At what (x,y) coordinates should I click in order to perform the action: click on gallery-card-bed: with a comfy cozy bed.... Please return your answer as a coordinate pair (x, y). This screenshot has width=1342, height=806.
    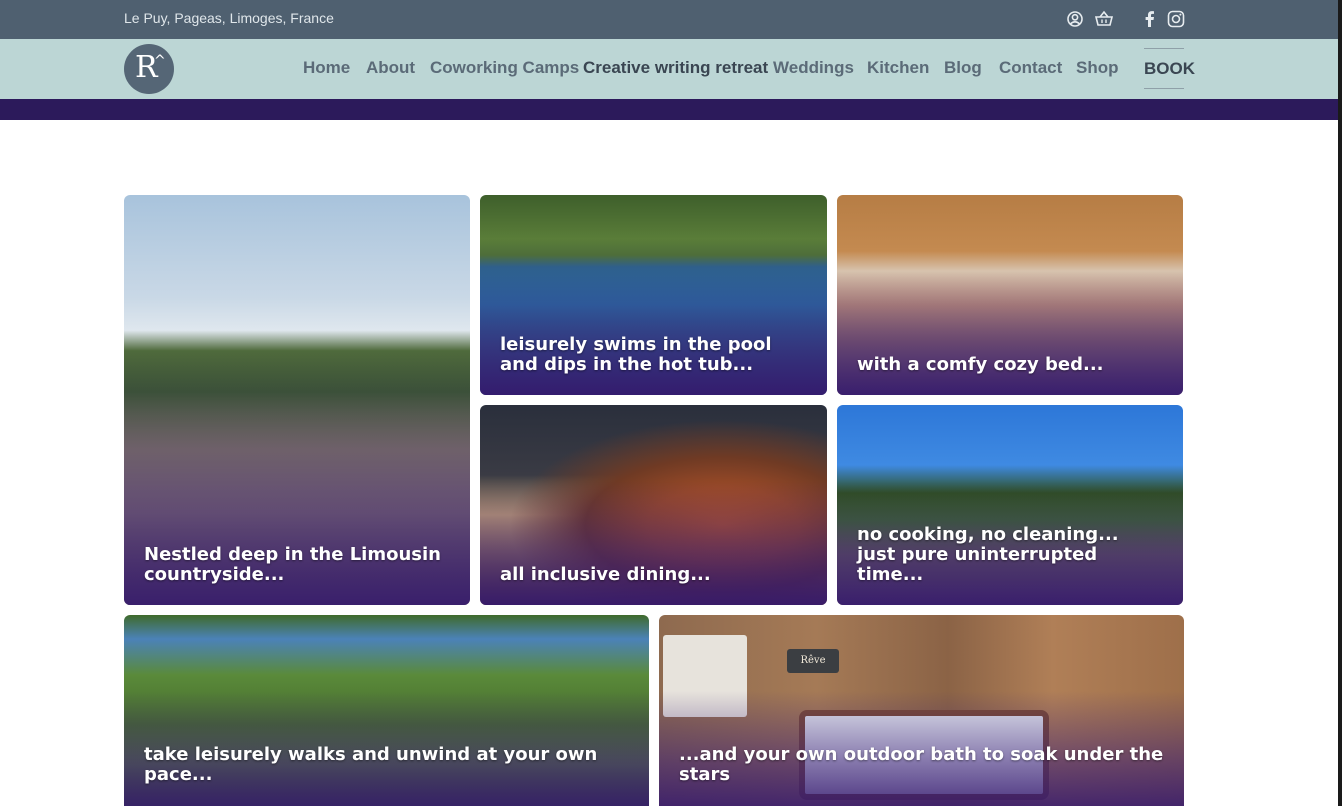
    Looking at the image, I should click on (1010, 295).